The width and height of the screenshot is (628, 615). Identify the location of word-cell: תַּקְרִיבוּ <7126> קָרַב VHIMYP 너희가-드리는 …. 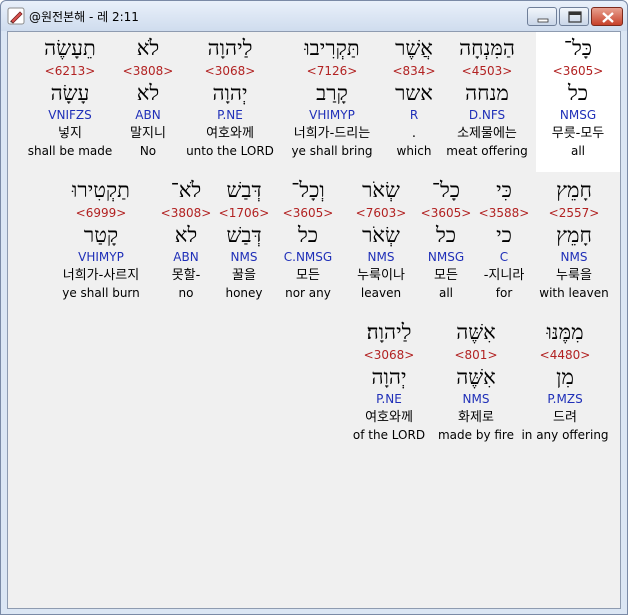
(332, 97).